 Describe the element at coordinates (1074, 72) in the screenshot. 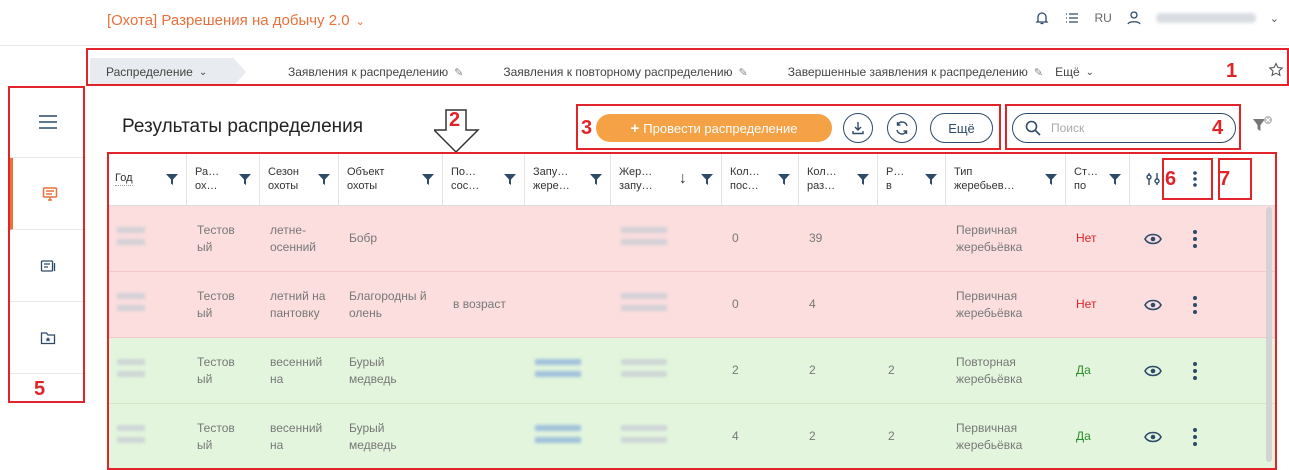

I see `tab-more: Ещё ⌄` at that location.